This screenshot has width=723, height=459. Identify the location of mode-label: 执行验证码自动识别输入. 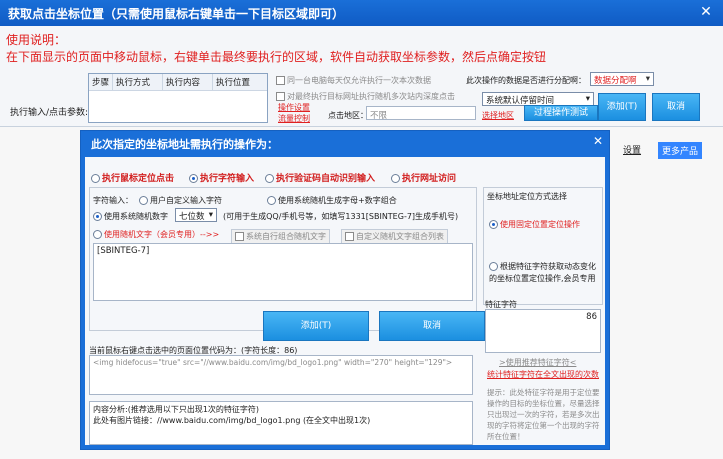
(326, 179).